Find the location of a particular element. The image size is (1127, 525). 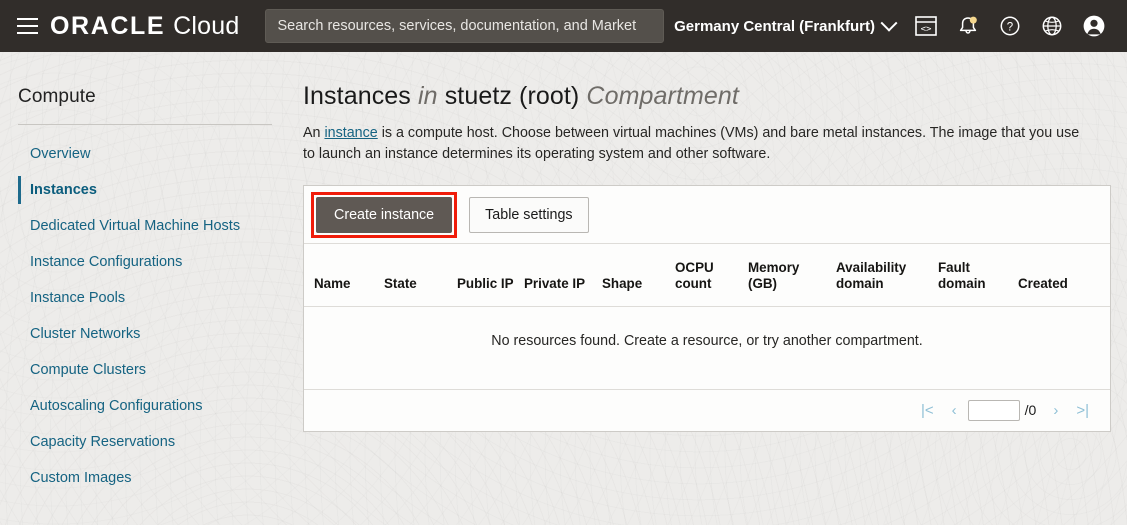

brand-oracle-text: ORACLE is located at coordinates (108, 25).